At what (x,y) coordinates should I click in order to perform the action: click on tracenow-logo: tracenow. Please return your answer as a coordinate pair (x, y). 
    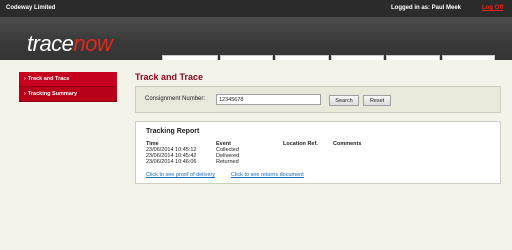
    Looking at the image, I should click on (70, 44).